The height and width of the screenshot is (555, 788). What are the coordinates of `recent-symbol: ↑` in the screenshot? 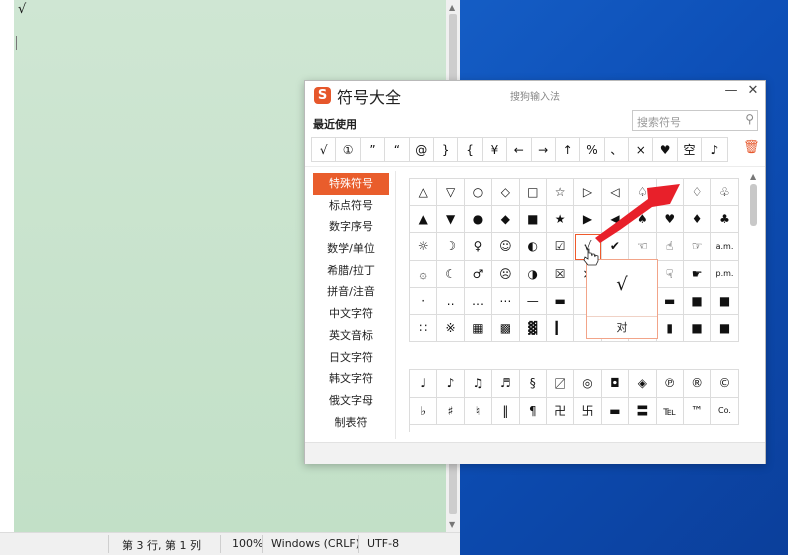 It's located at (568, 149).